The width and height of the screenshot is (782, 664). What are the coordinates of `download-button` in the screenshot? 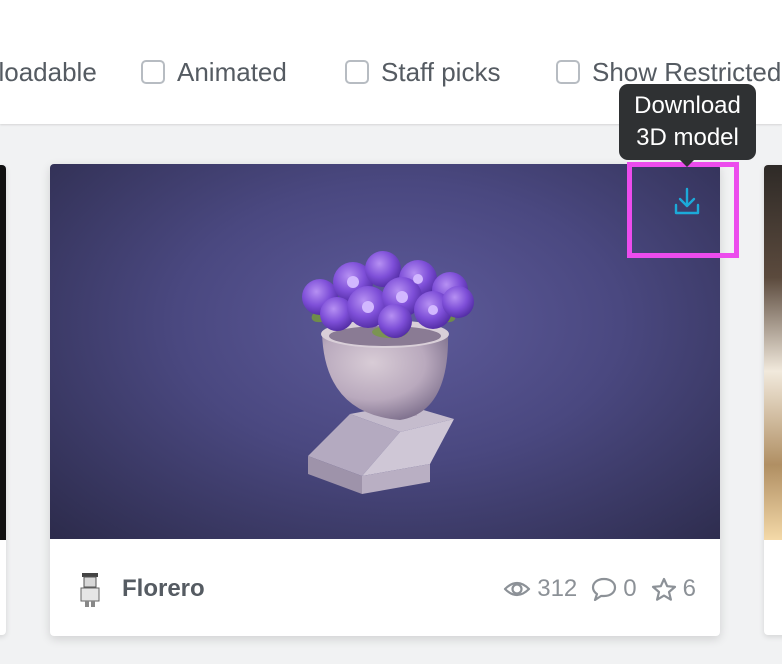 It's located at (687, 202).